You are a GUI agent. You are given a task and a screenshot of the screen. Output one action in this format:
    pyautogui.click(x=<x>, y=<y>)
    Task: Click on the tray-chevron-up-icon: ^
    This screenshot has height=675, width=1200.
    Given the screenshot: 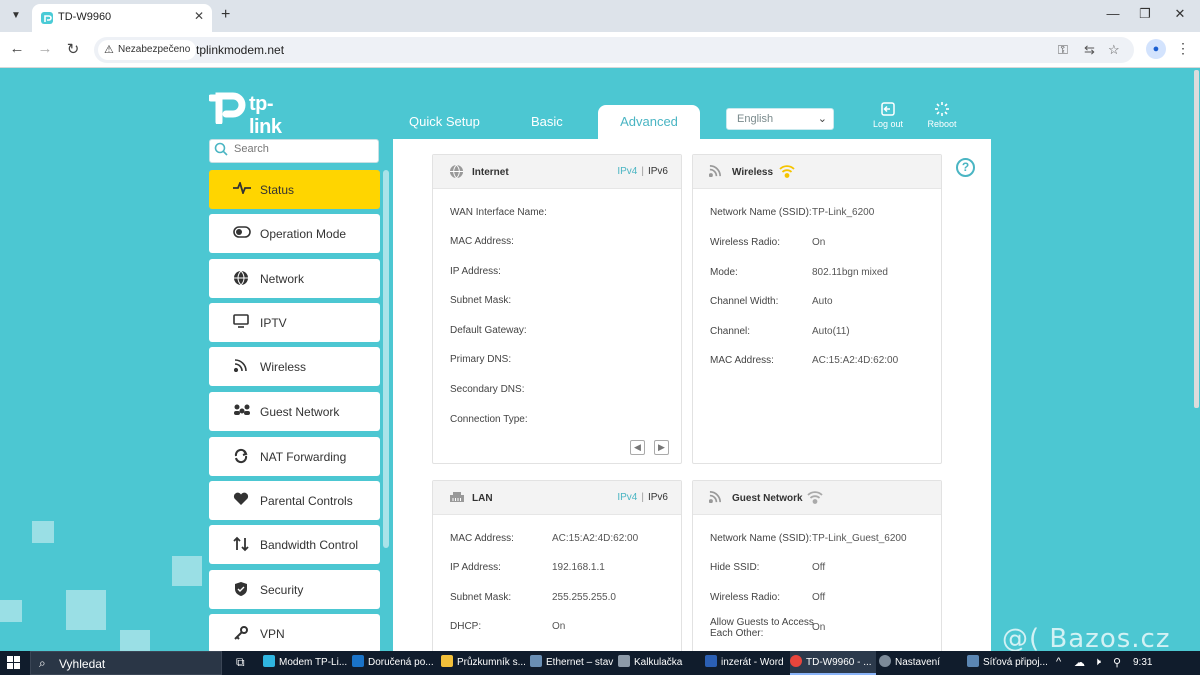 What is the action you would take?
    pyautogui.click(x=1058, y=662)
    